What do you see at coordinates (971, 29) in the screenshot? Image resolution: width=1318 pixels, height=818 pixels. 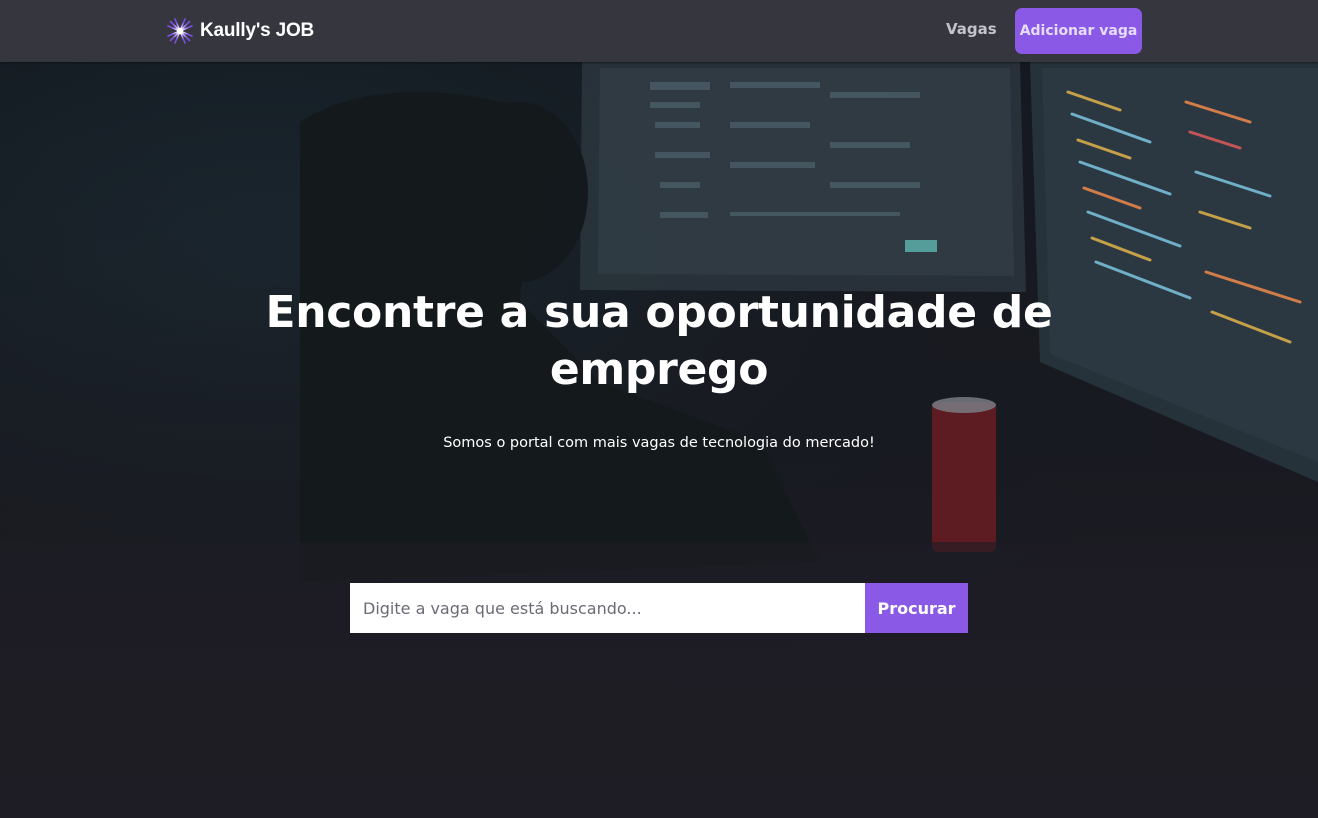 I see `nav-link-vagas: Vagas` at bounding box center [971, 29].